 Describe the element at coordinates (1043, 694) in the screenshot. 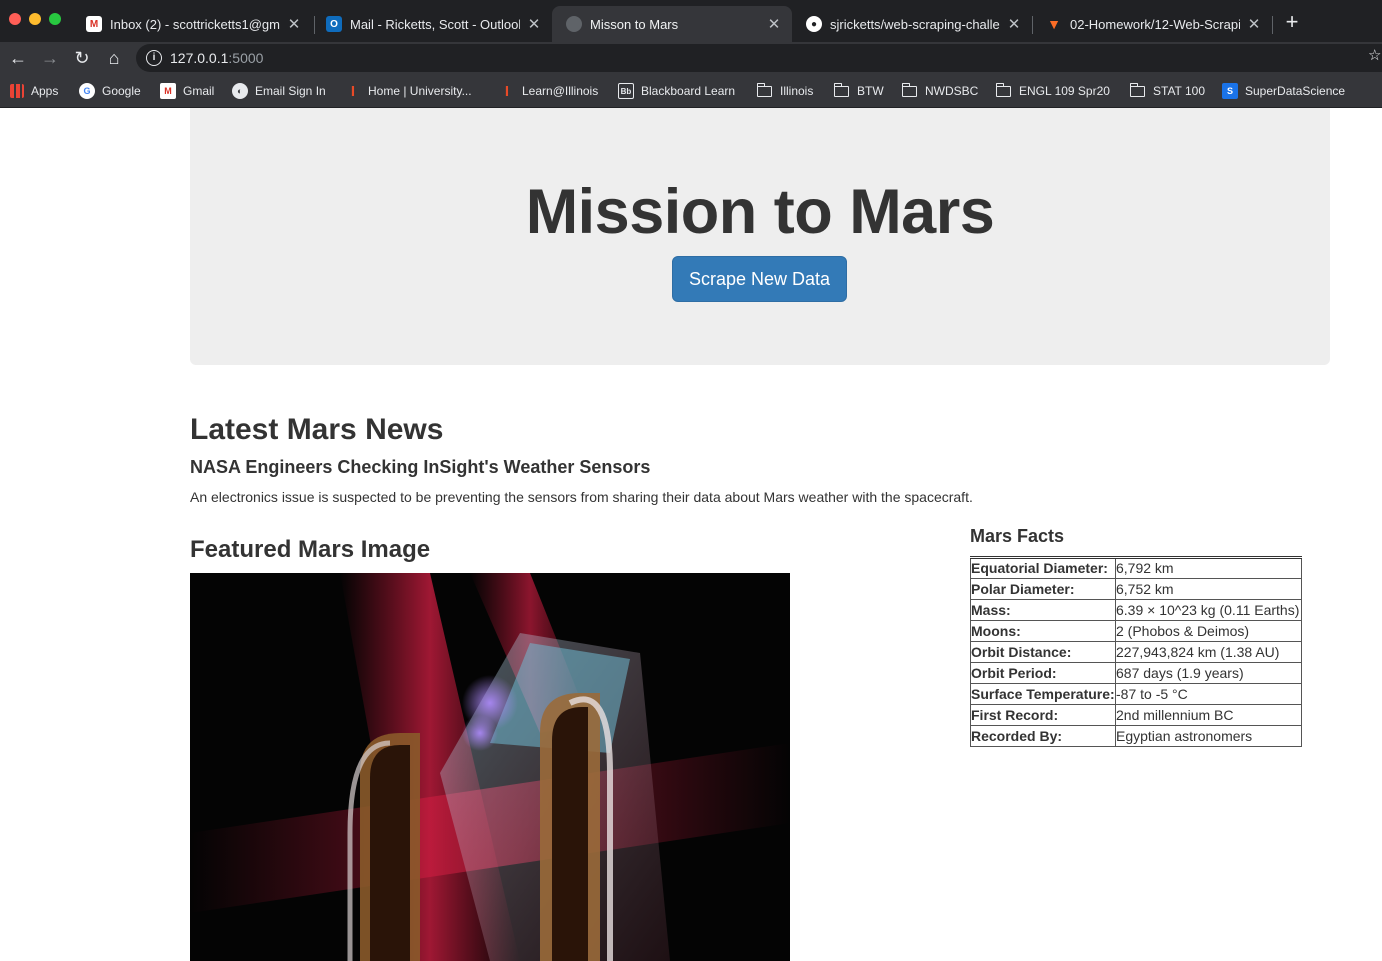

I see `fact-label: Surface Temperature:` at that location.